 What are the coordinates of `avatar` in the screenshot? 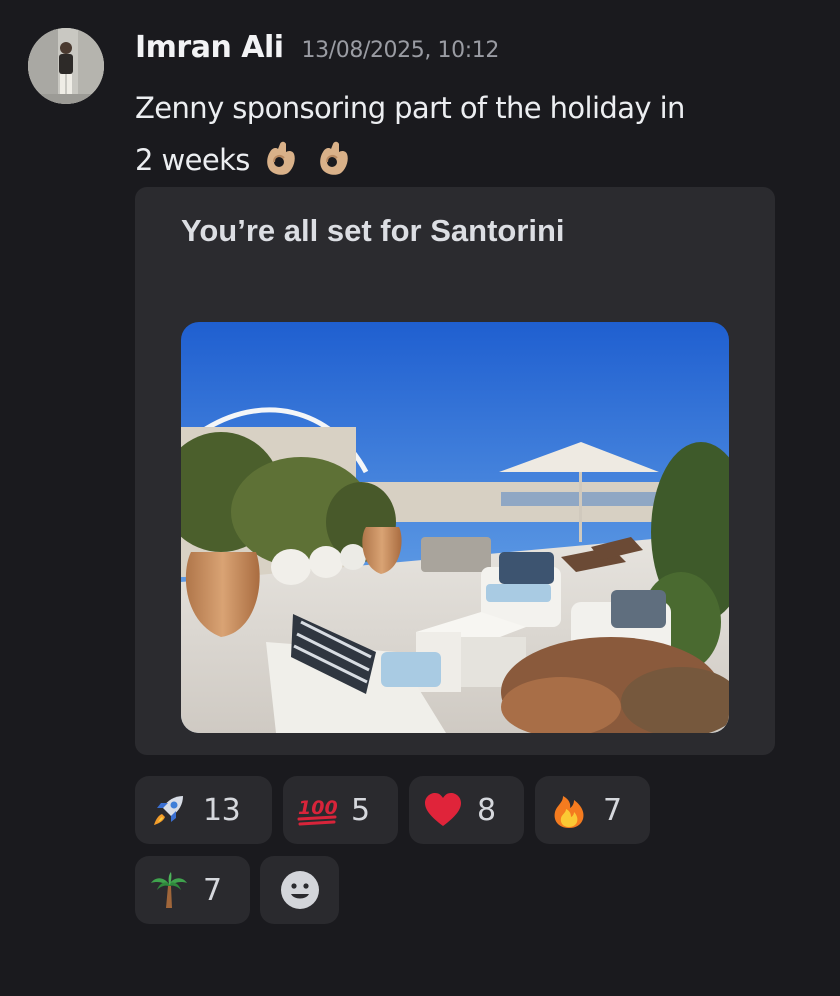 It's located at (66, 66).